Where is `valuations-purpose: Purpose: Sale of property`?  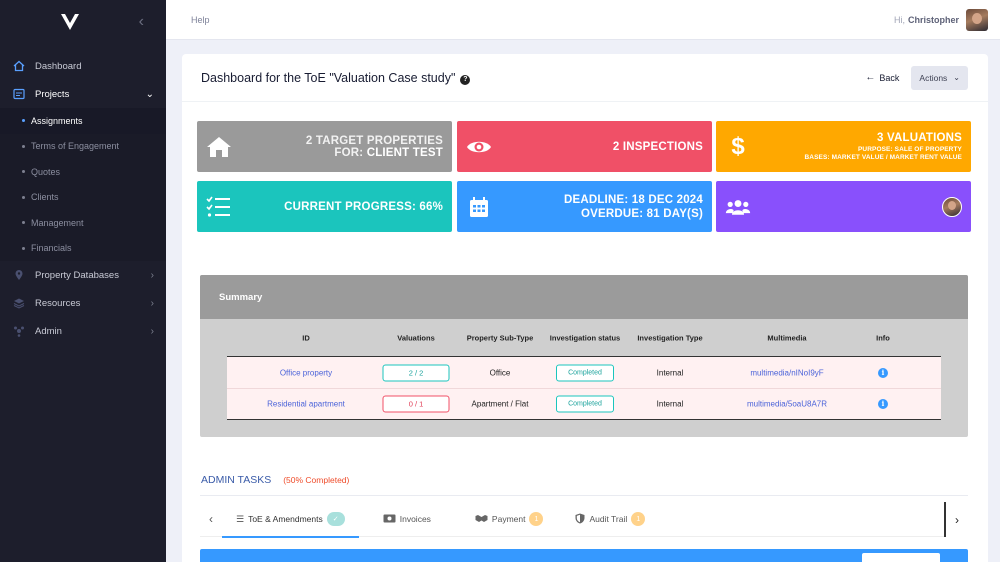
valuations-purpose: Purpose: Sale of property is located at coordinates (910, 149).